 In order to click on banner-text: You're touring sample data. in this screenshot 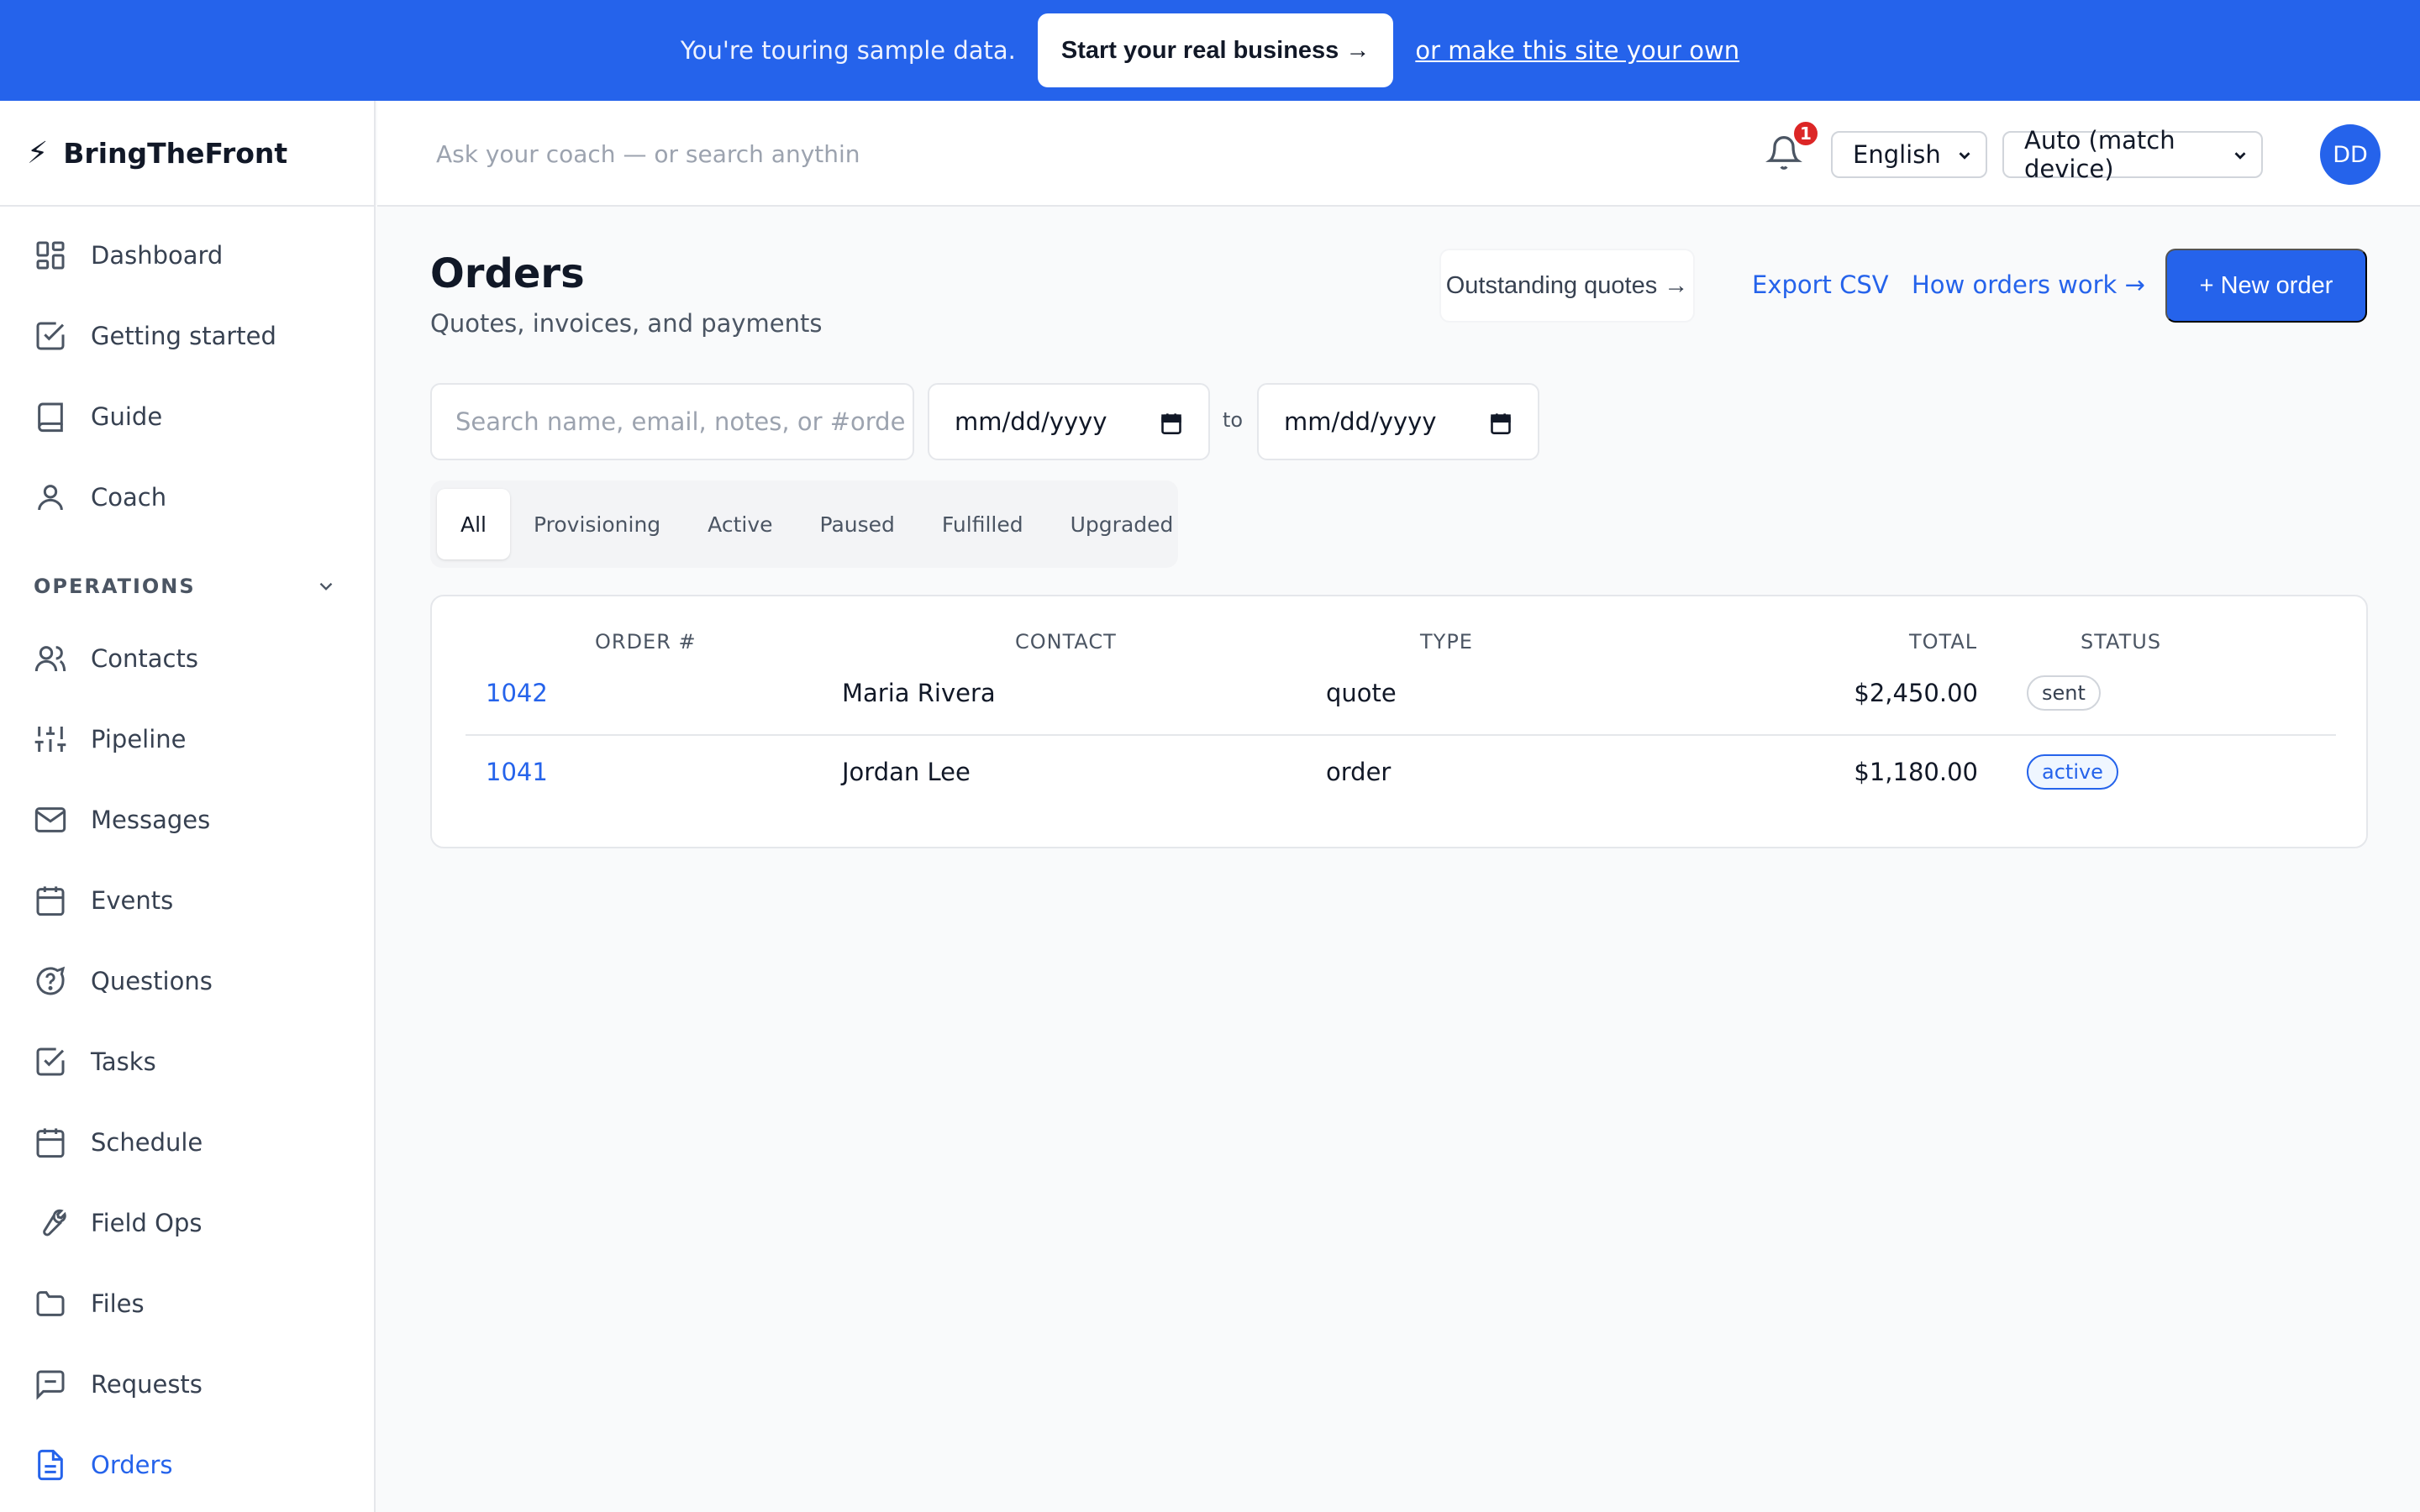, I will do `click(848, 50)`.